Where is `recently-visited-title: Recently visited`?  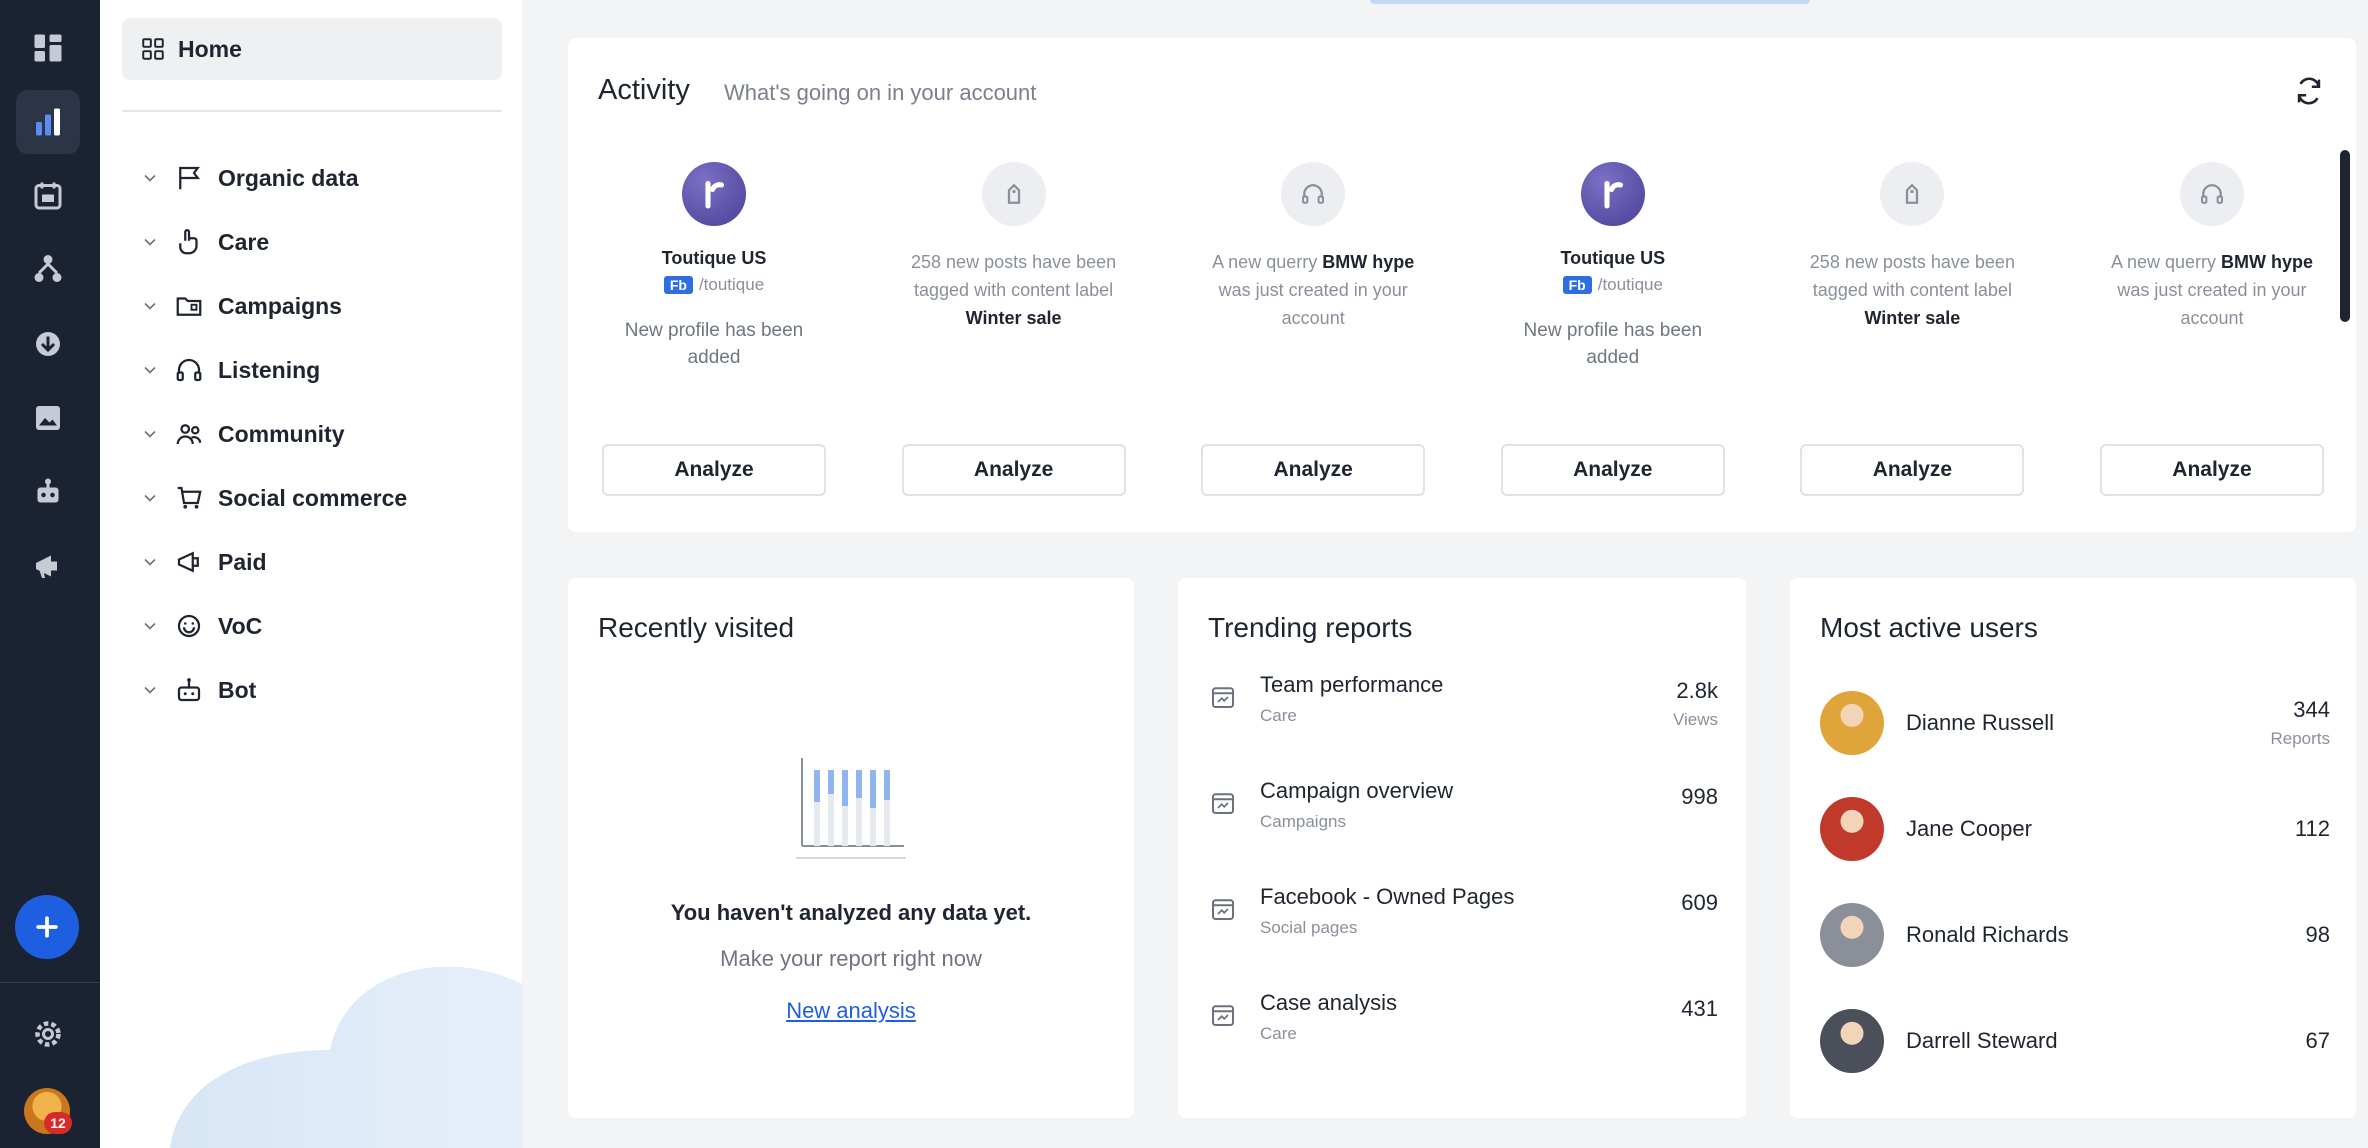
recently-visited-title: Recently visited is located at coordinates (696, 627).